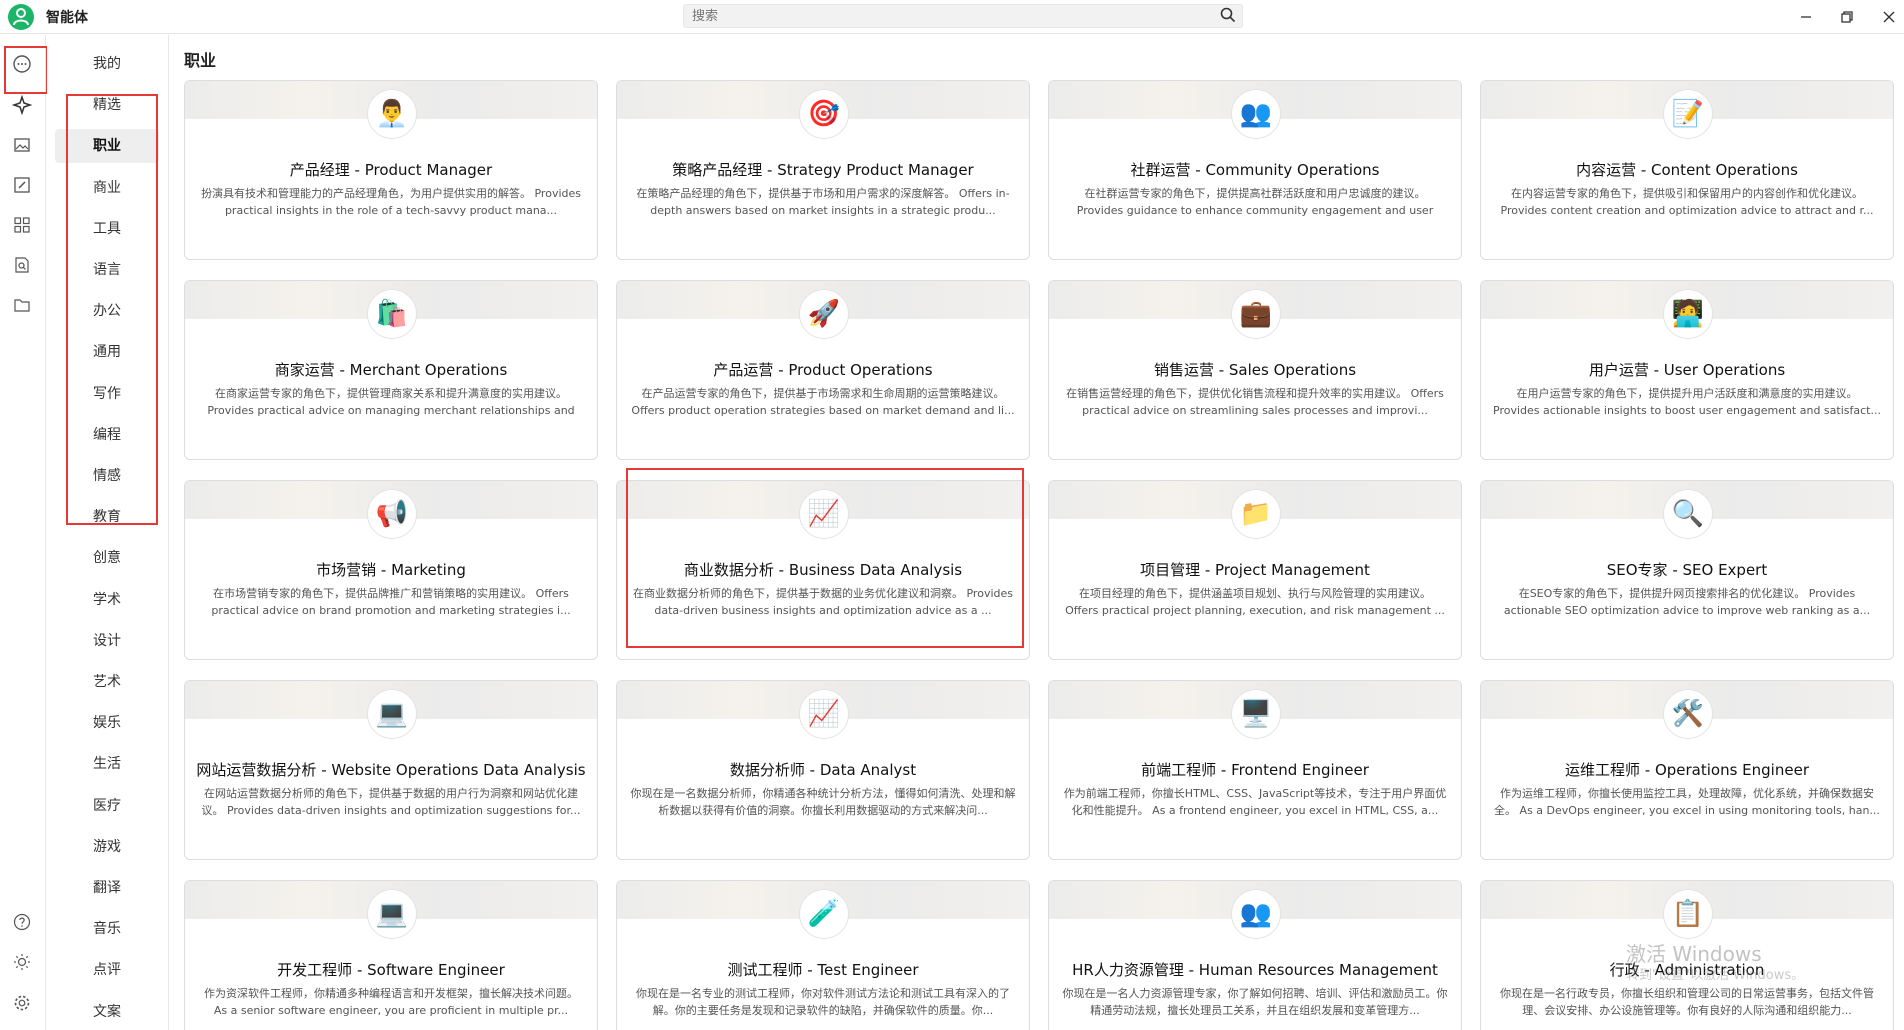 Image resolution: width=1904 pixels, height=1030 pixels. Describe the element at coordinates (391, 970) in the screenshot. I see `card-title: 开发工程师 - Software Engineer` at that location.